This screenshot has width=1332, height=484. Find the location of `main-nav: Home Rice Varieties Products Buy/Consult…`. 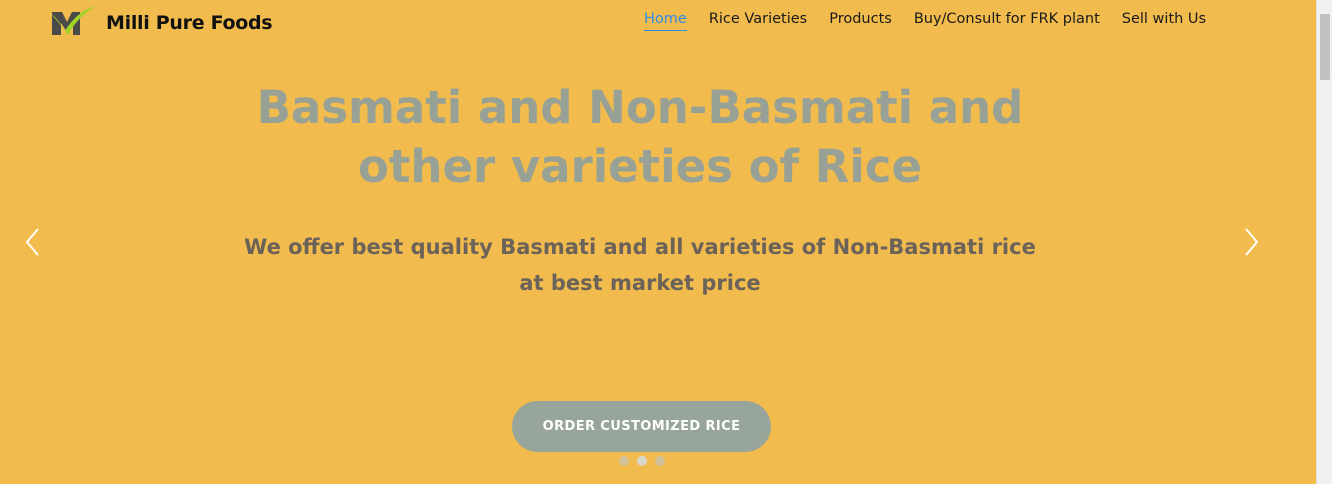

main-nav: Home Rice Varieties Products Buy/Consult… is located at coordinates (925, 21).